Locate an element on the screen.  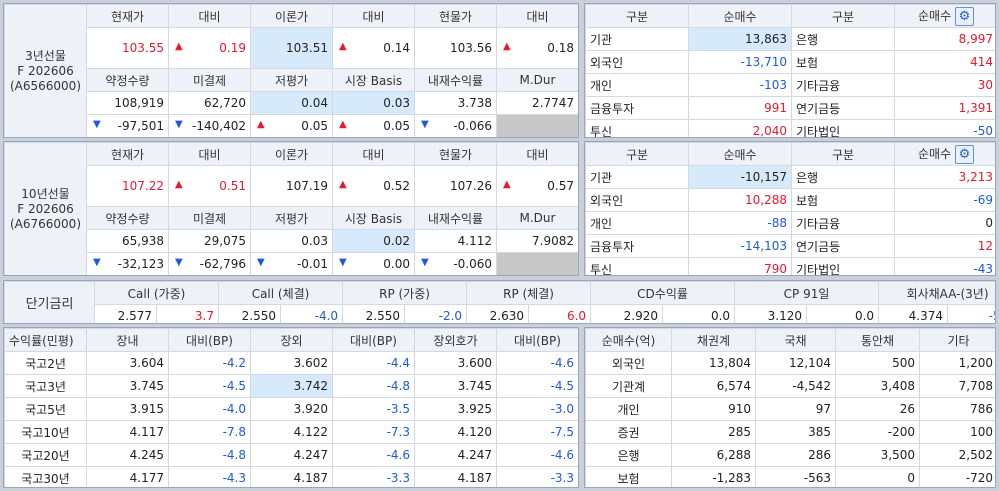
col-header: 현물가 is located at coordinates (455, 16).